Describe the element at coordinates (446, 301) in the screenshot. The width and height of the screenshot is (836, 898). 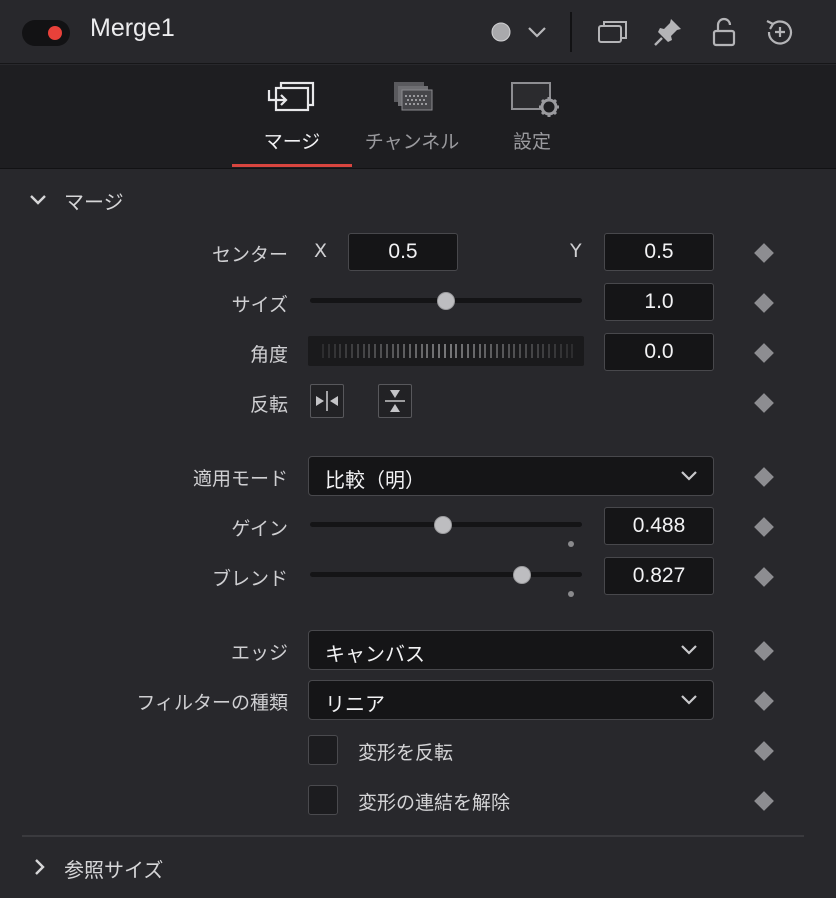
I see `size-slider-thumb` at that location.